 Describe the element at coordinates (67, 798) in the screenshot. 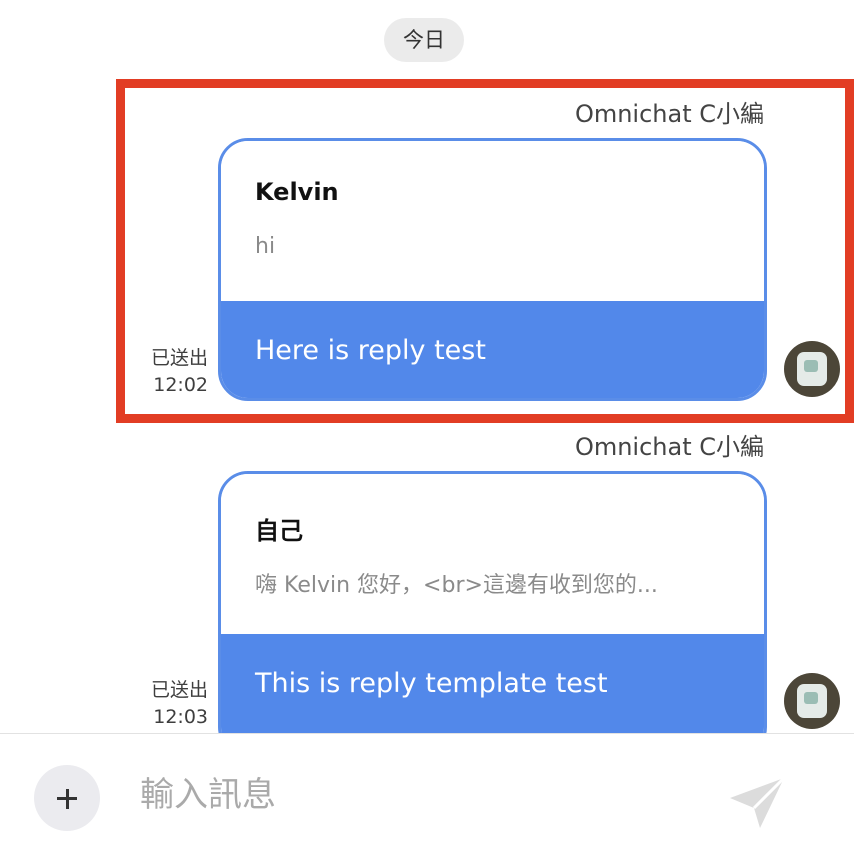

I see `add-attachment-button` at that location.